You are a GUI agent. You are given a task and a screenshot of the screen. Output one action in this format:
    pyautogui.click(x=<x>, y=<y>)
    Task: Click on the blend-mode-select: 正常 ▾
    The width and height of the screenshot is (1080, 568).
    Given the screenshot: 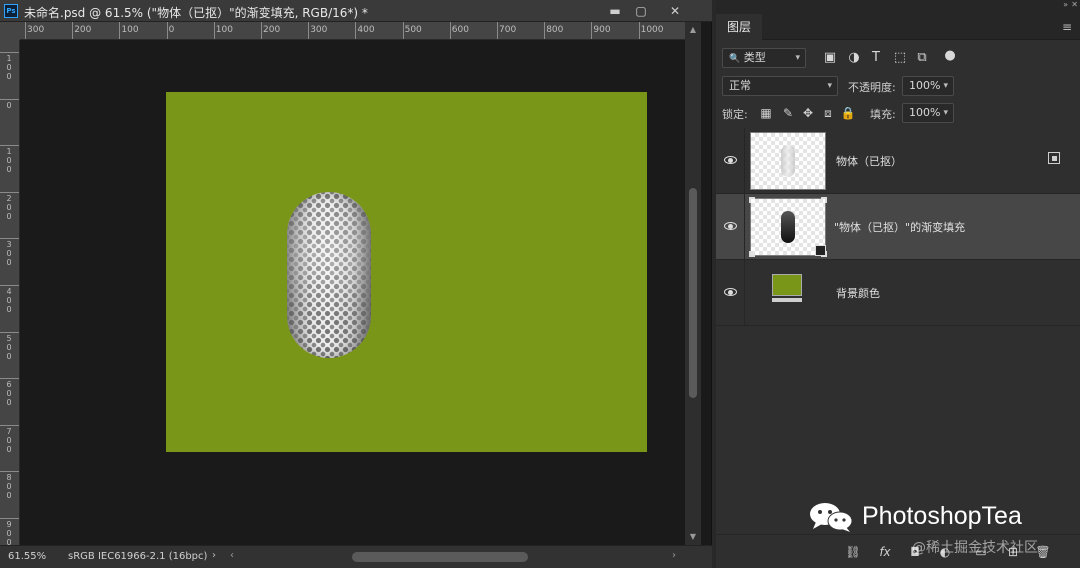 What is the action you would take?
    pyautogui.click(x=780, y=86)
    